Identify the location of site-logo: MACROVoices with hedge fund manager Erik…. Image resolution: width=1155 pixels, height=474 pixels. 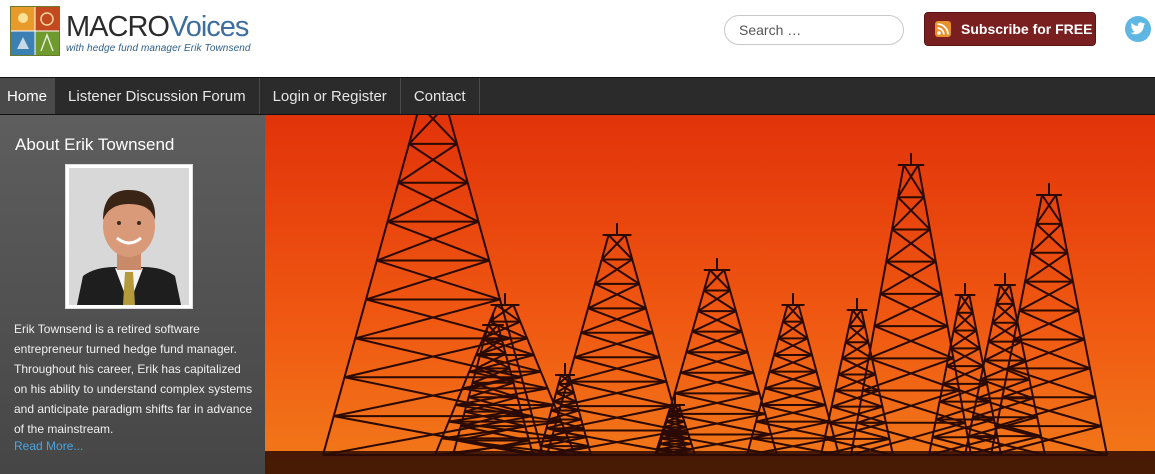
(130, 31).